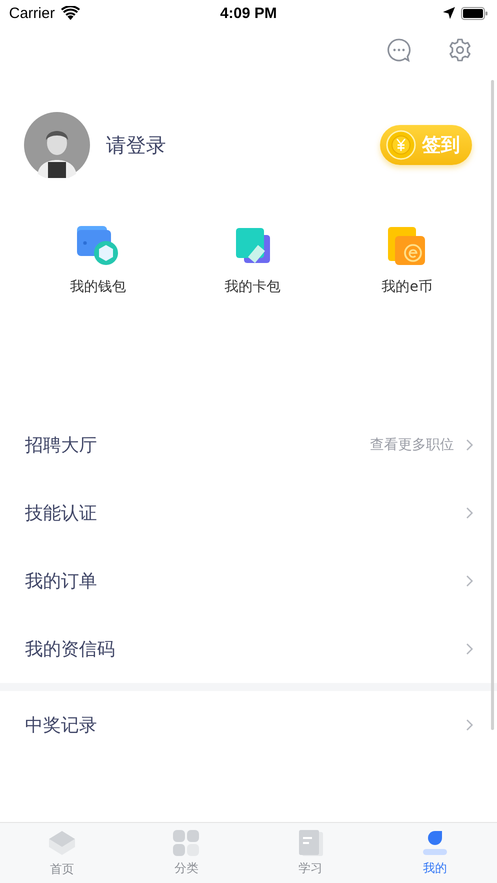  What do you see at coordinates (70, 649) in the screenshot?
I see `menu-label: 我的资信码` at bounding box center [70, 649].